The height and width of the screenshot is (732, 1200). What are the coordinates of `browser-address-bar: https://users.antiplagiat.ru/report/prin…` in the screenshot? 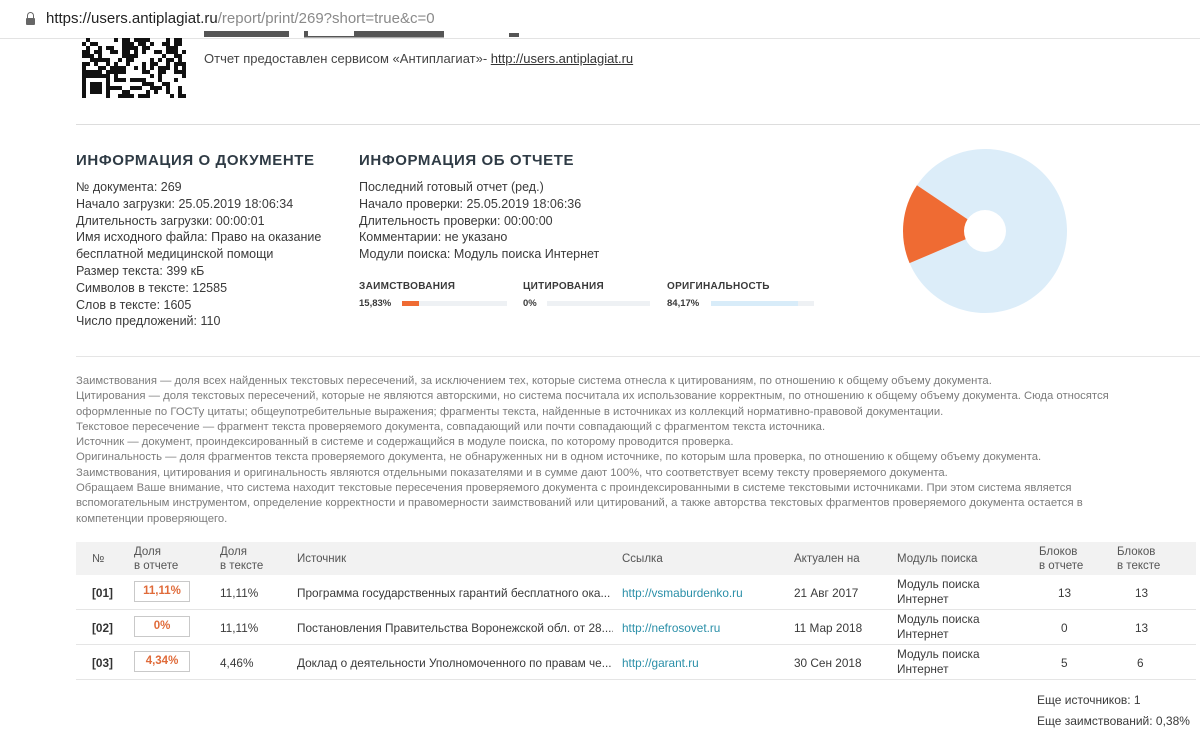 It's located at (600, 19).